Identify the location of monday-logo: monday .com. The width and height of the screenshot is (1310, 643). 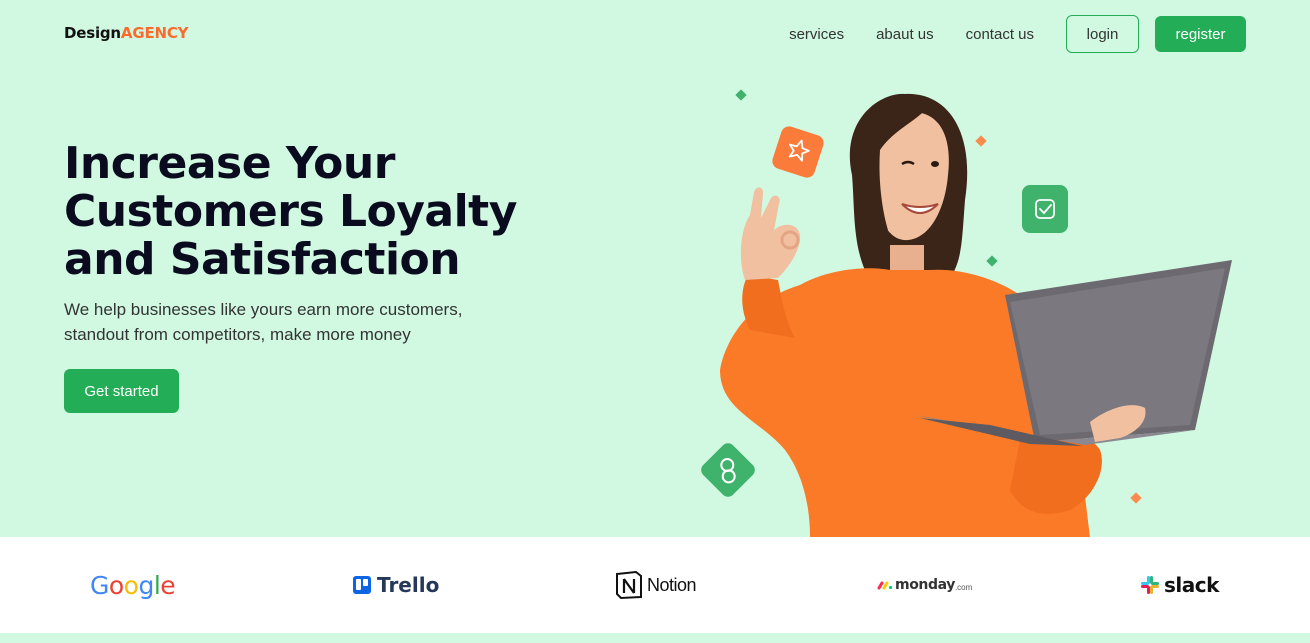
(924, 585).